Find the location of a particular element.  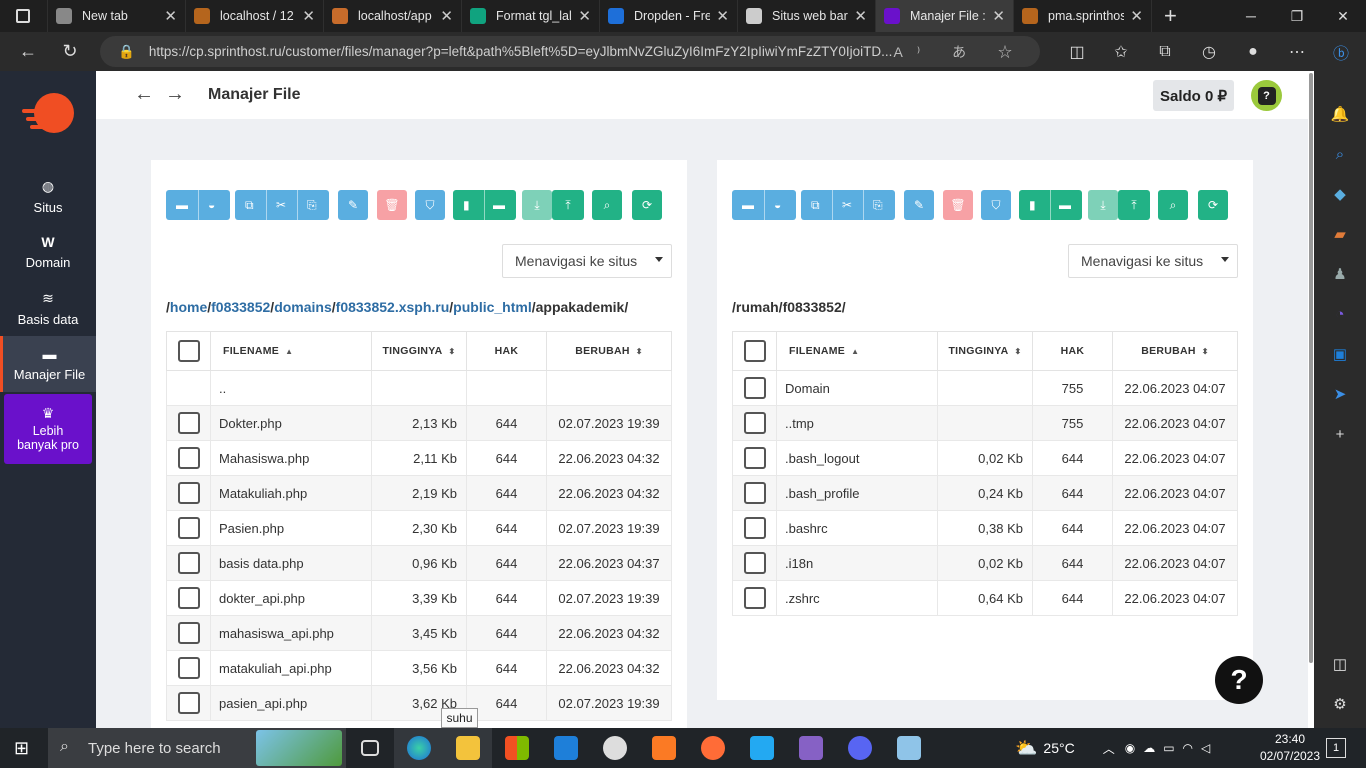

delete-button: 🗑 is located at coordinates (392, 205).